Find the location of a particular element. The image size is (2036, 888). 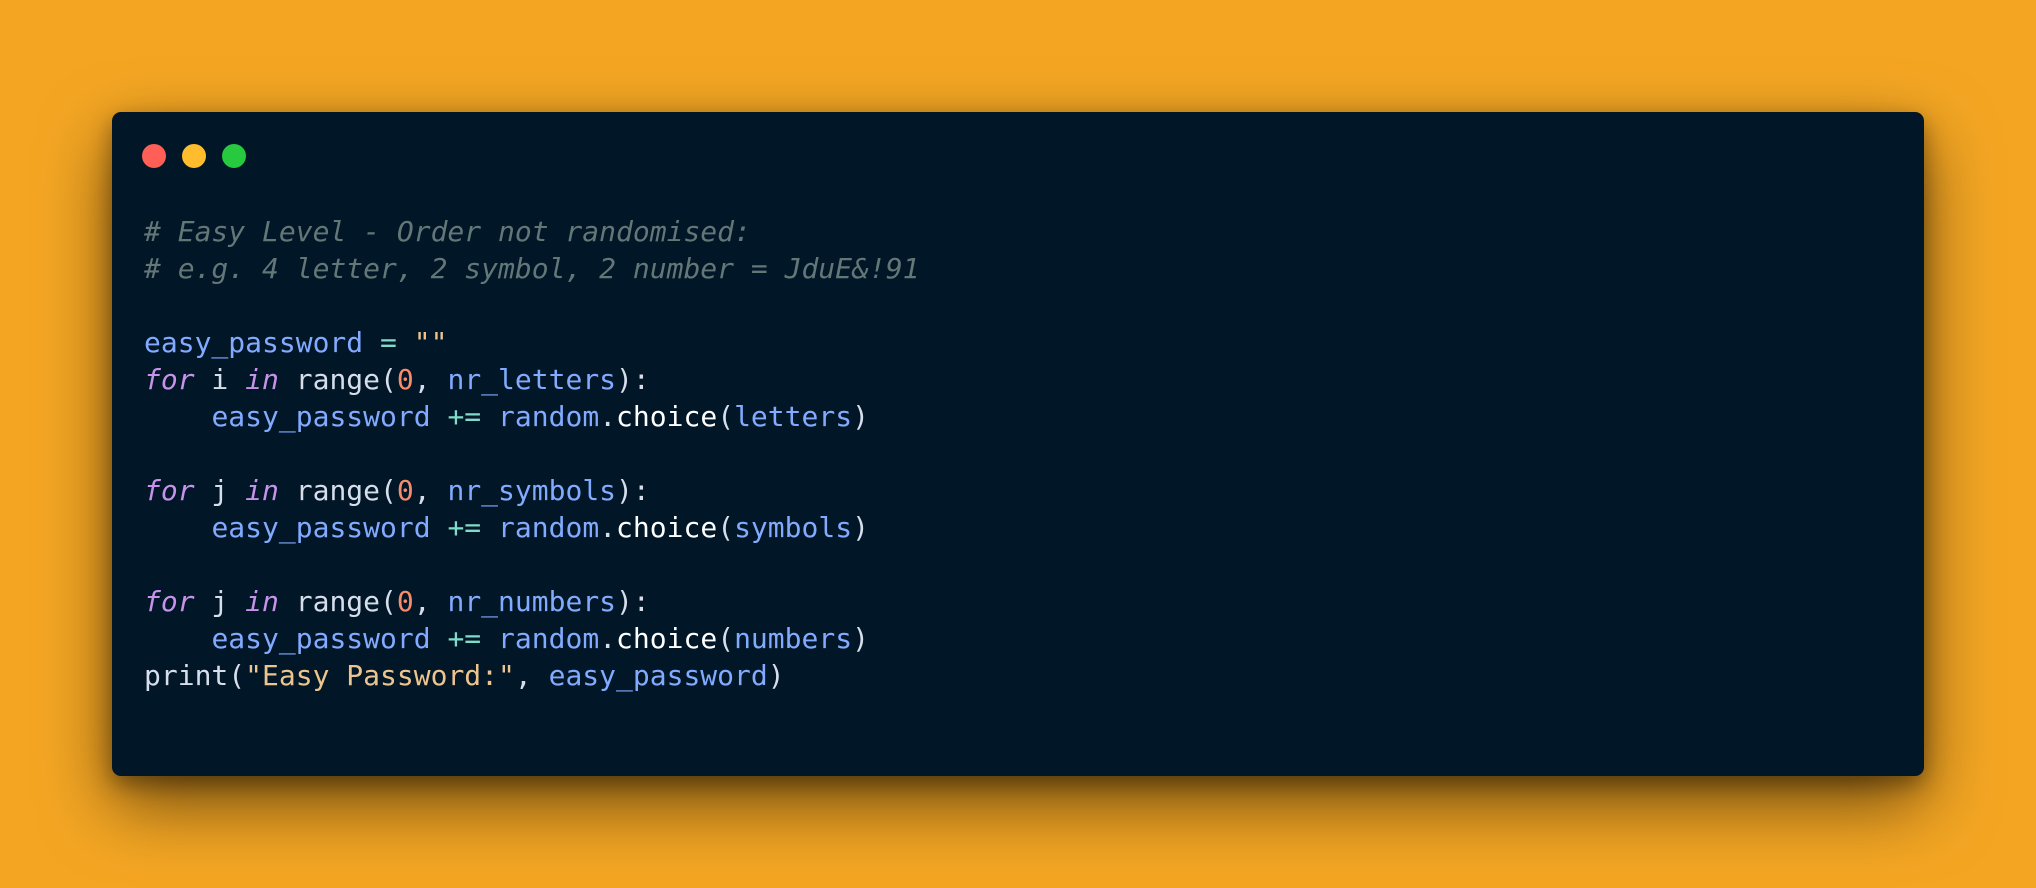

window-titlebar is located at coordinates (1018, 152).